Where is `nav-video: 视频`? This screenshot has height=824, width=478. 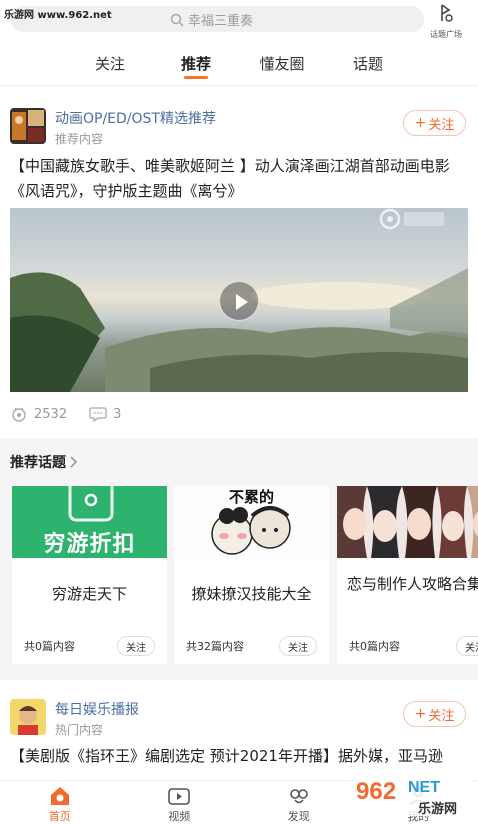 nav-video: 视频 is located at coordinates (180, 802).